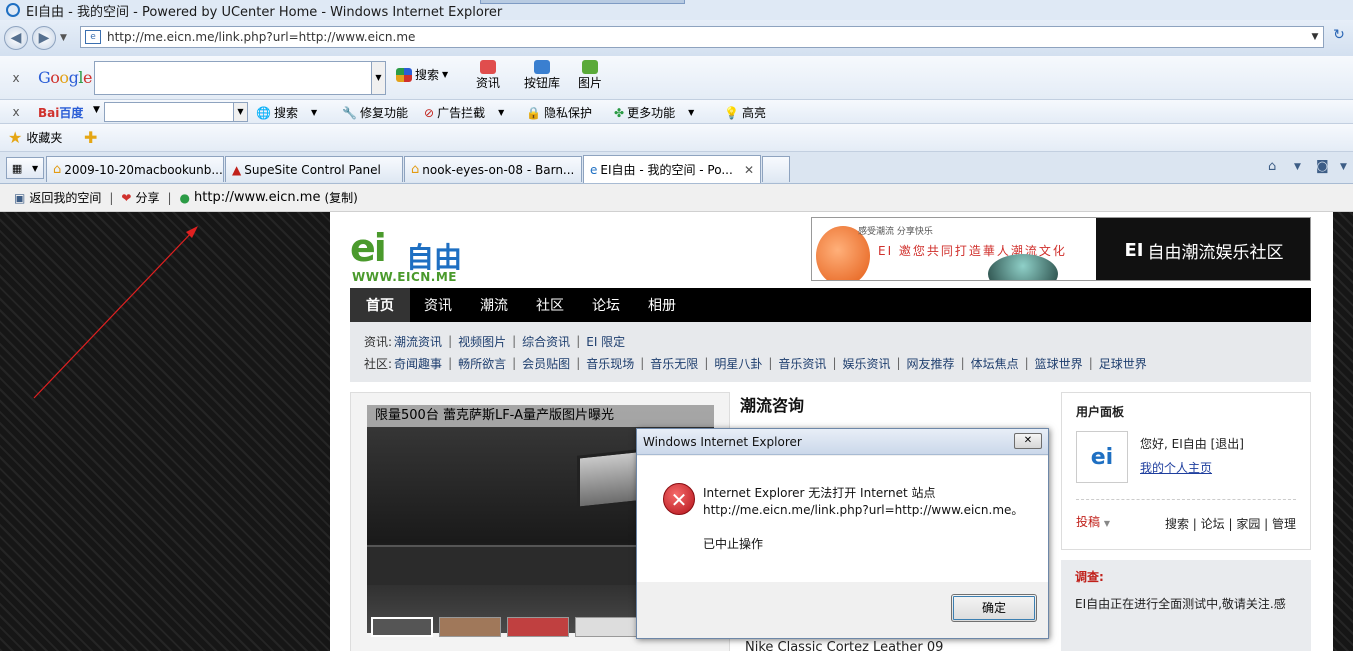 The image size is (1353, 651). Describe the element at coordinates (16, 112) in the screenshot. I see `baidu-toolbar-close-icon: x` at that location.